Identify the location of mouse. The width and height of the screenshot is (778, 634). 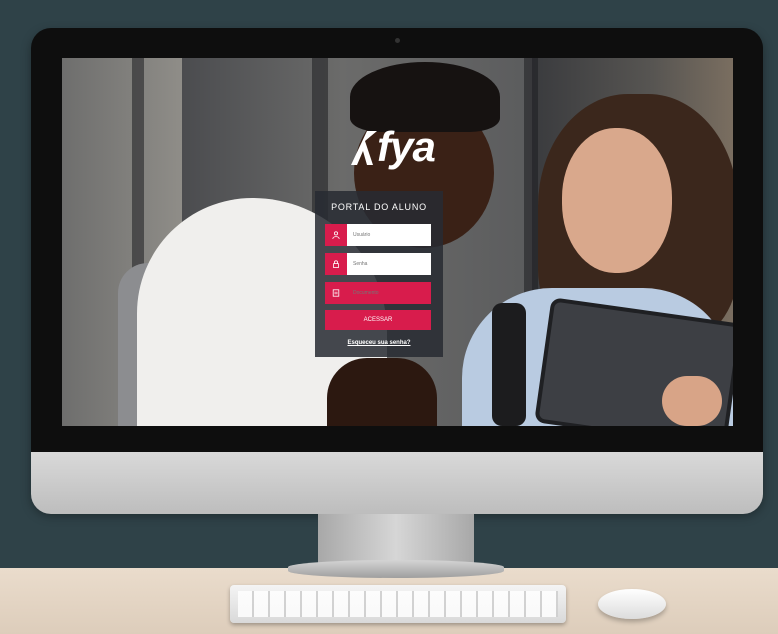
(632, 604).